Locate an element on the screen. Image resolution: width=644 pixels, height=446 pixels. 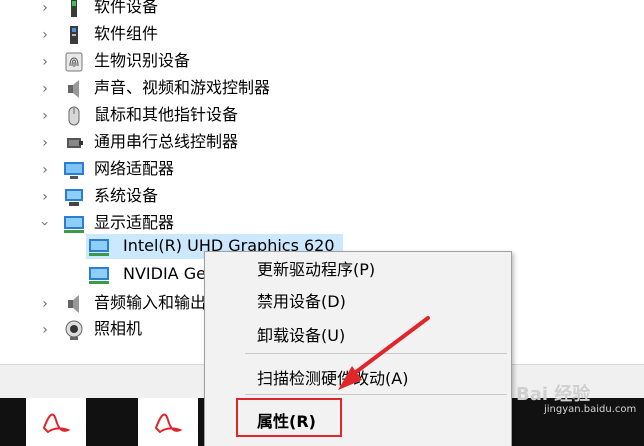
watermark-text: Bai 经验 is located at coordinates (553, 394).